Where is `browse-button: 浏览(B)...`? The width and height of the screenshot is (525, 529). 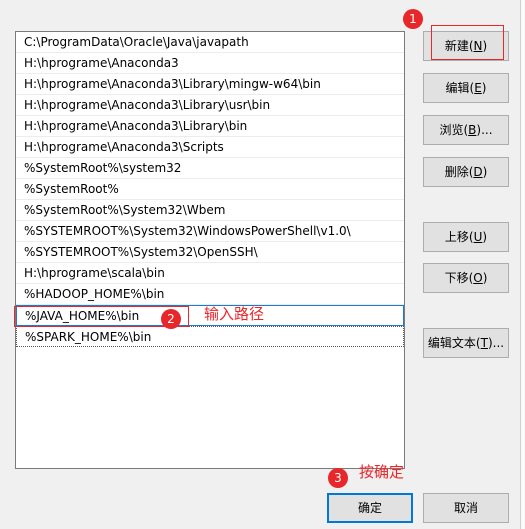
browse-button: 浏览(B)... is located at coordinates (466, 130).